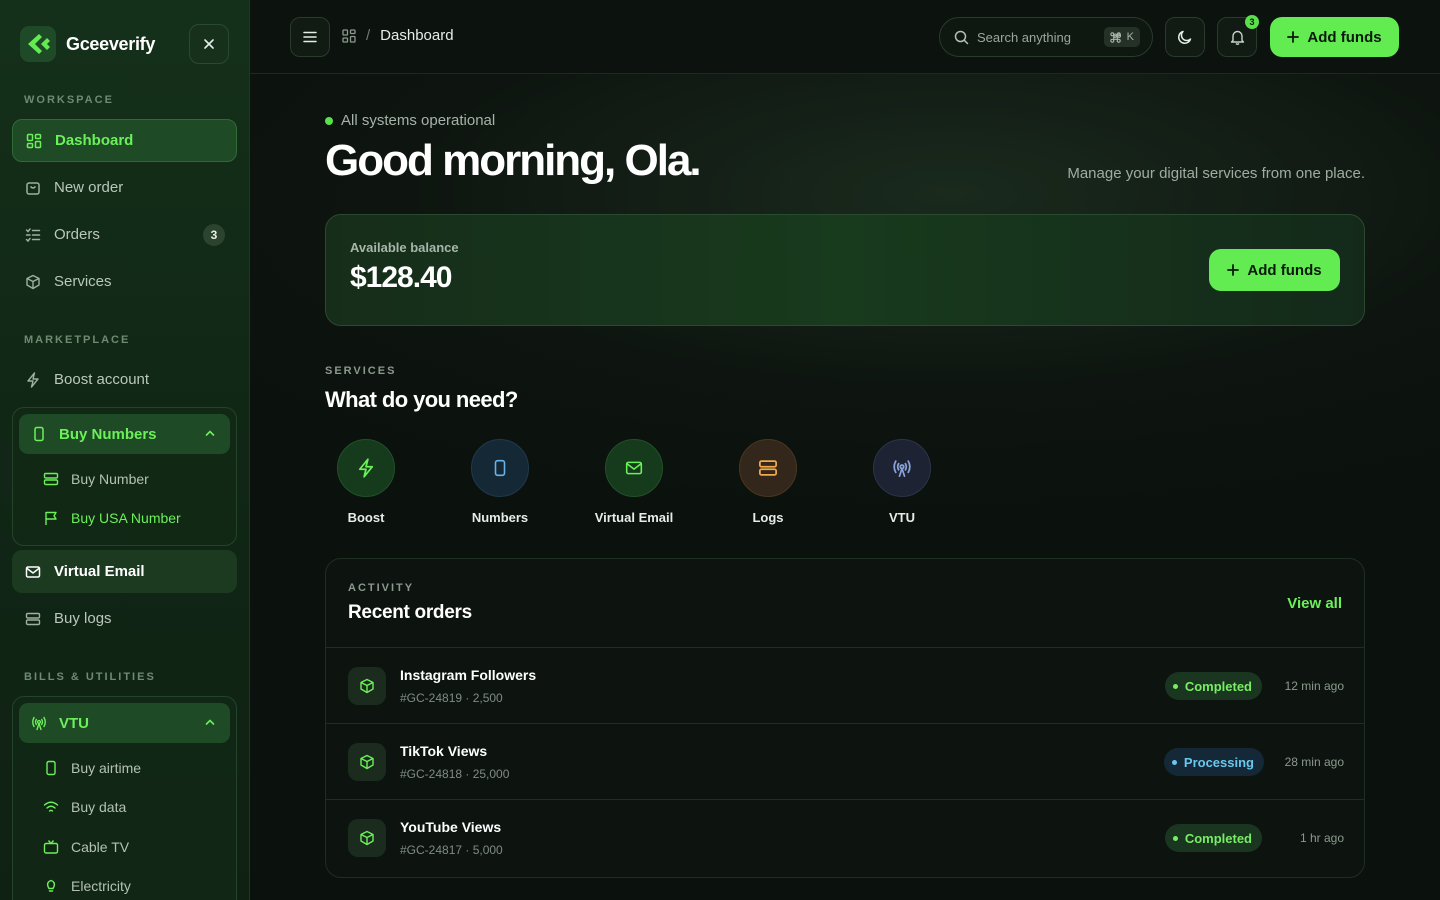 This screenshot has height=900, width=1440. I want to click on balance-amount: $128.40, so click(401, 277).